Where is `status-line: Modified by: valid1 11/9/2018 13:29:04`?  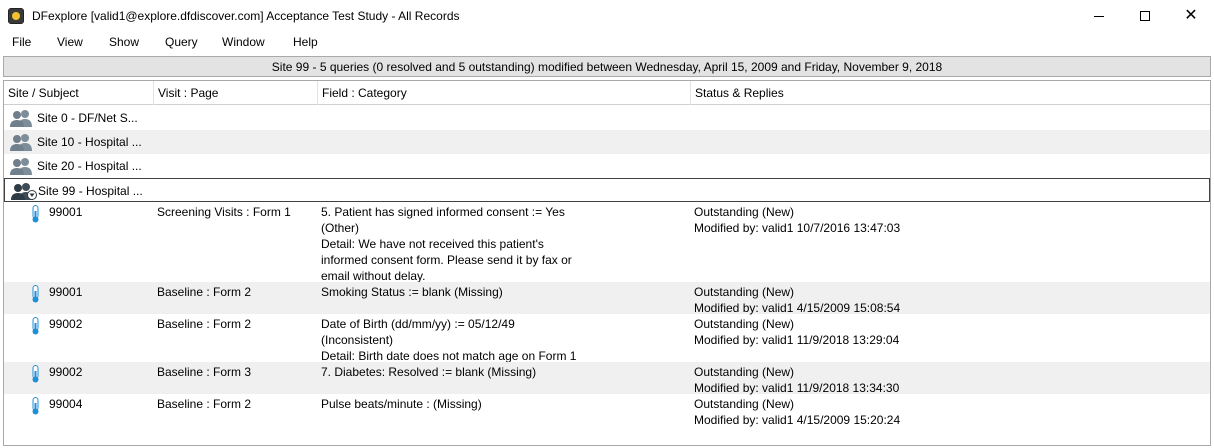
status-line: Modified by: valid1 11/9/2018 13:29:04 is located at coordinates (797, 340).